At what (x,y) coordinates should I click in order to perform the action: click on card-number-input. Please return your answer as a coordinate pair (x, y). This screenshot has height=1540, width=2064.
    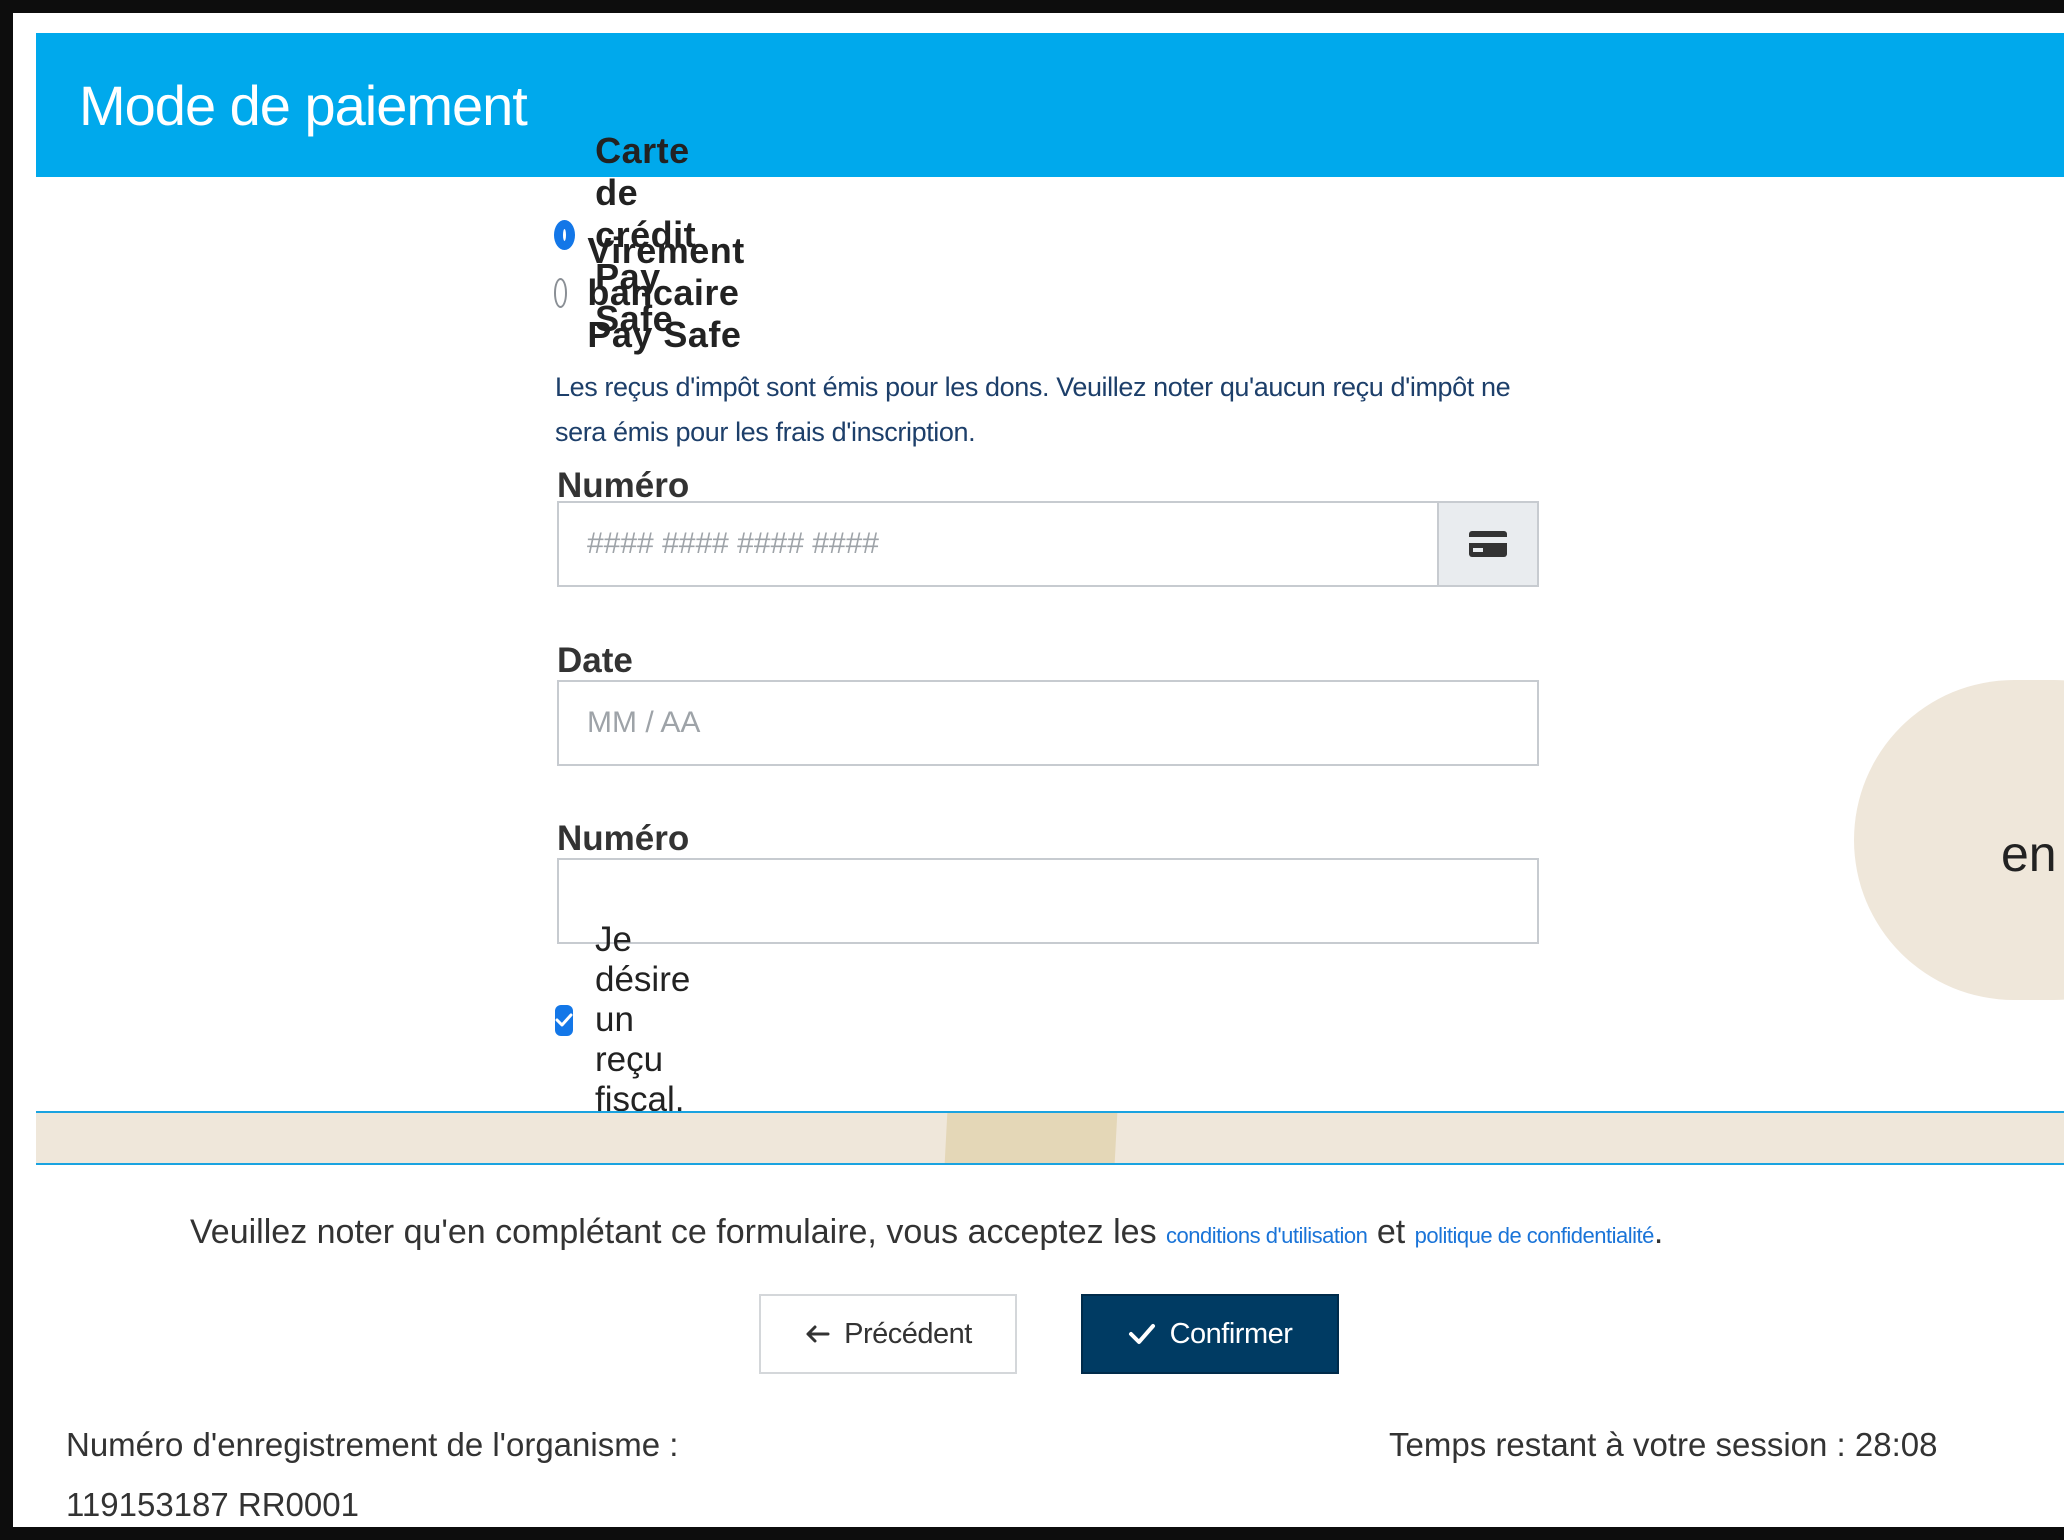
    Looking at the image, I should click on (998, 544).